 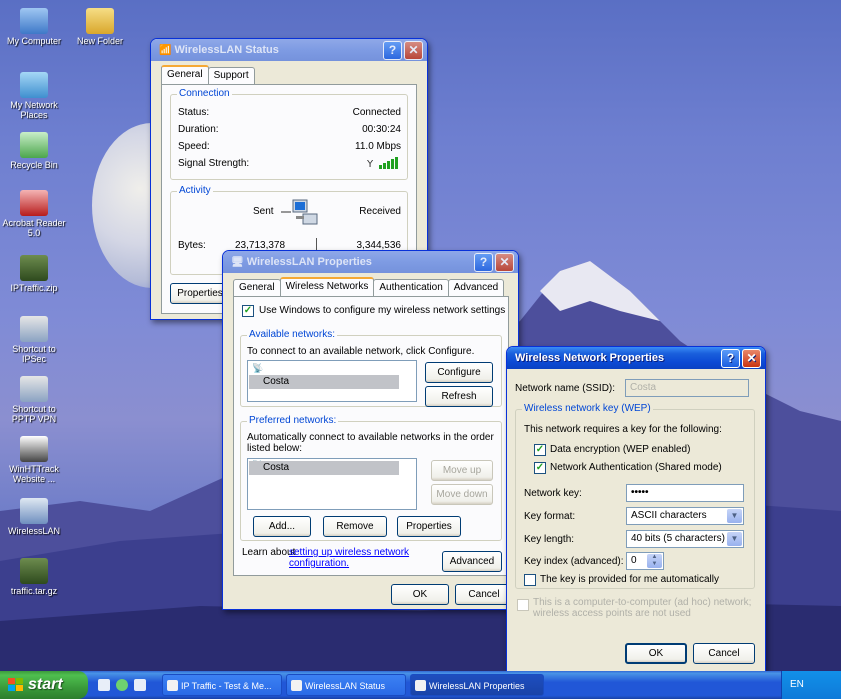 What do you see at coordinates (530, 580) in the screenshot?
I see `auto-key-checkbox` at bounding box center [530, 580].